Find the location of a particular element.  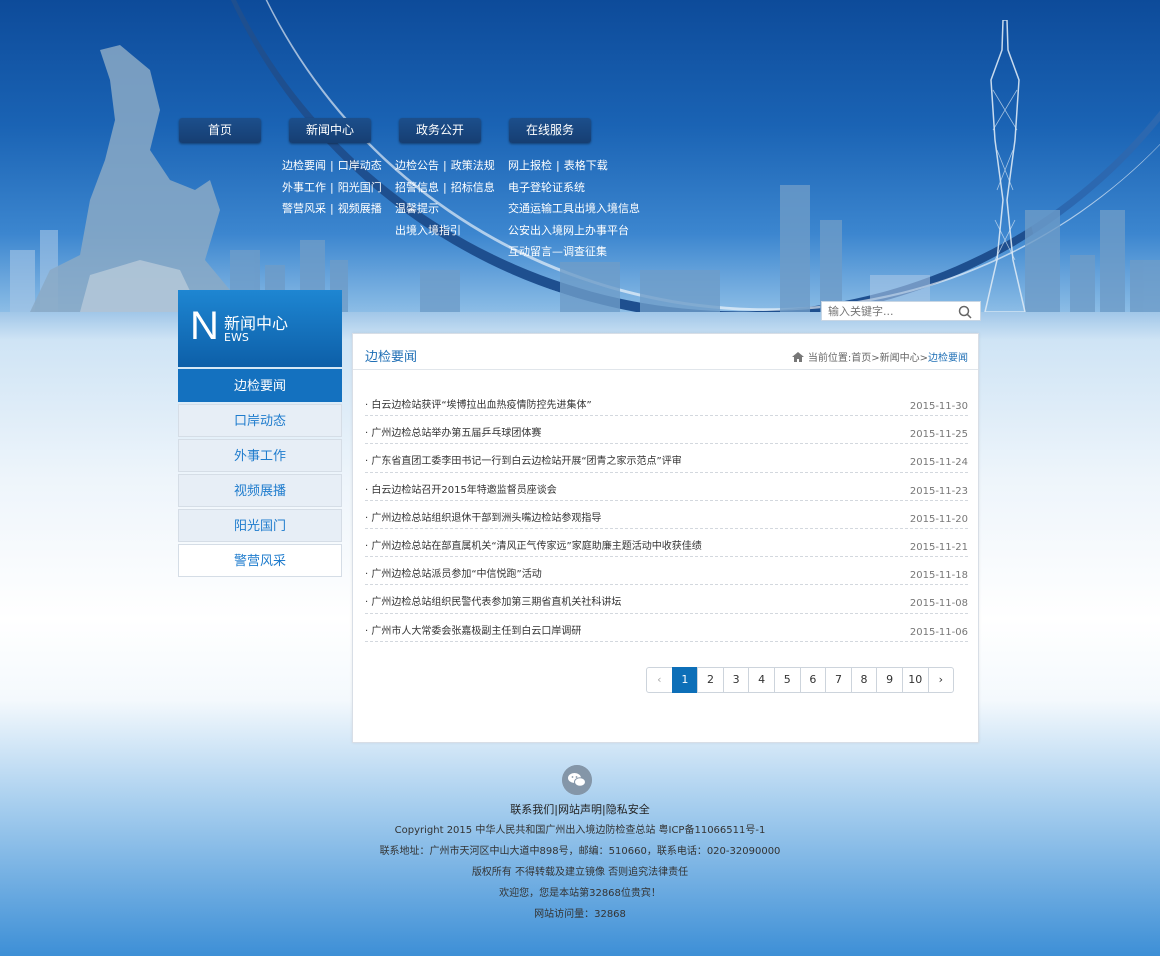

panel-header: 边检要闻 当前位置:首页>新闻中心>边检要闻 is located at coordinates (665, 352).